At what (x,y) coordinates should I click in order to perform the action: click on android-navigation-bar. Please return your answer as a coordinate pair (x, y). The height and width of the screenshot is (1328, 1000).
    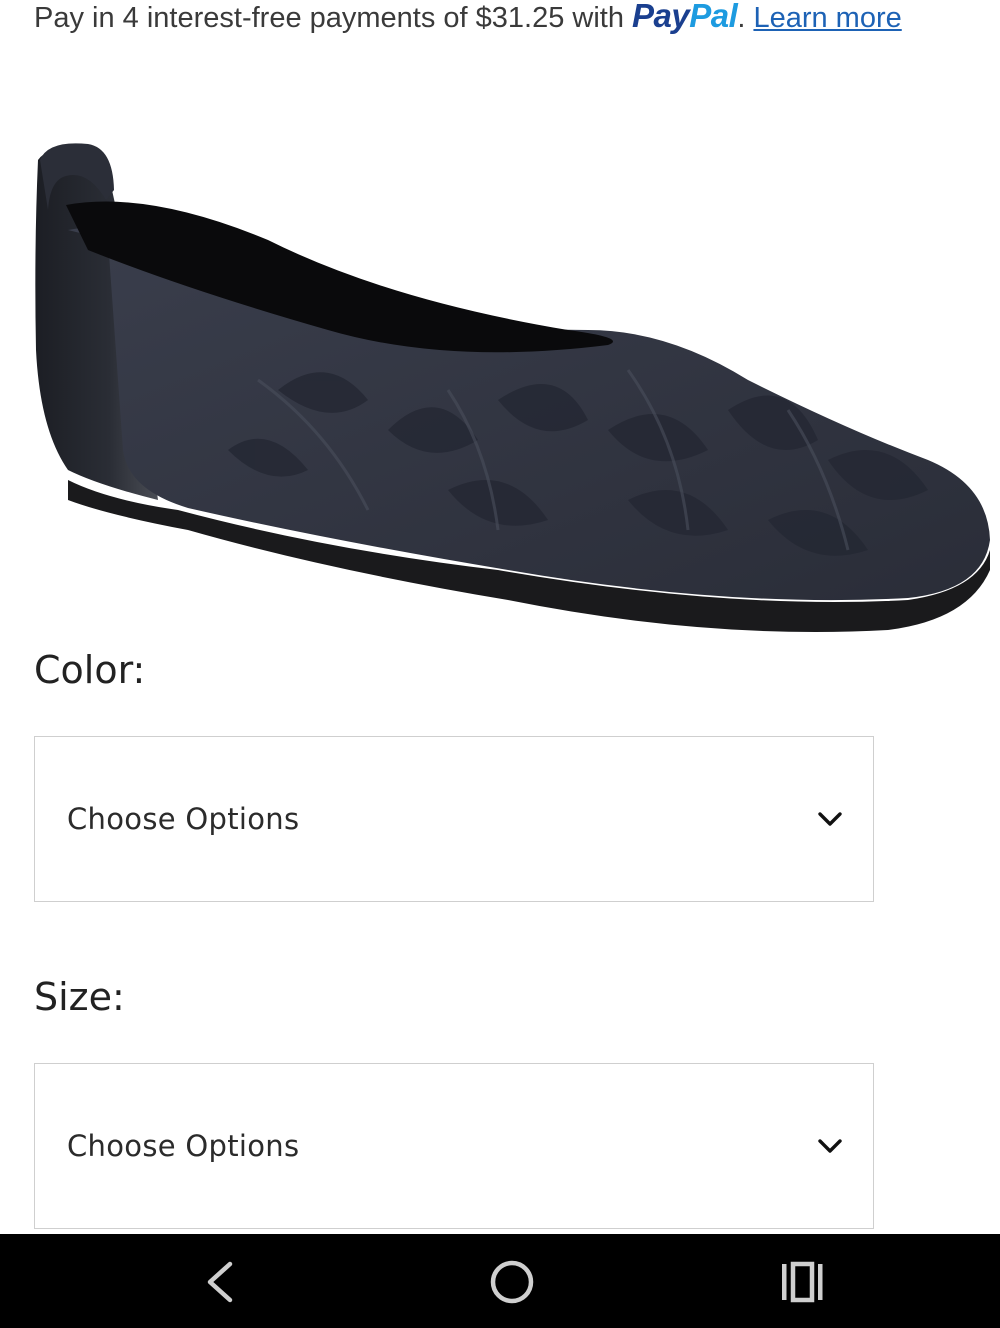
    Looking at the image, I should click on (500, 1281).